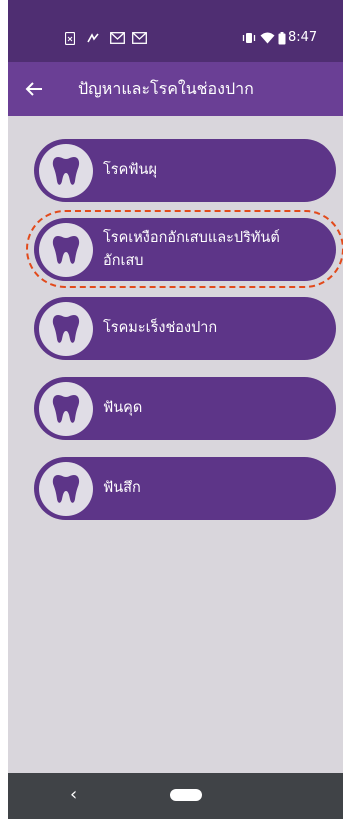  I want to click on status-time: 8:47, so click(303, 37).